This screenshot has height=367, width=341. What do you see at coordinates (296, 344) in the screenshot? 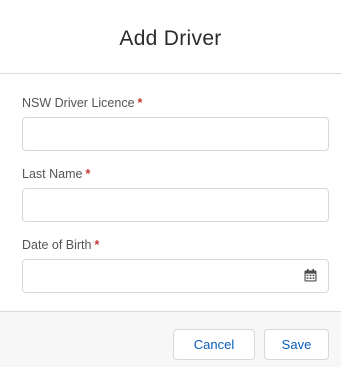
I see `save-button: Save` at bounding box center [296, 344].